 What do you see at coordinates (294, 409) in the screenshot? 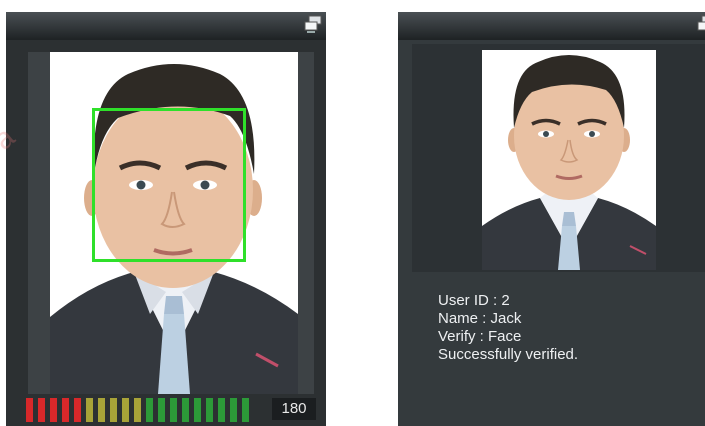
I see `quality-score: 180` at bounding box center [294, 409].